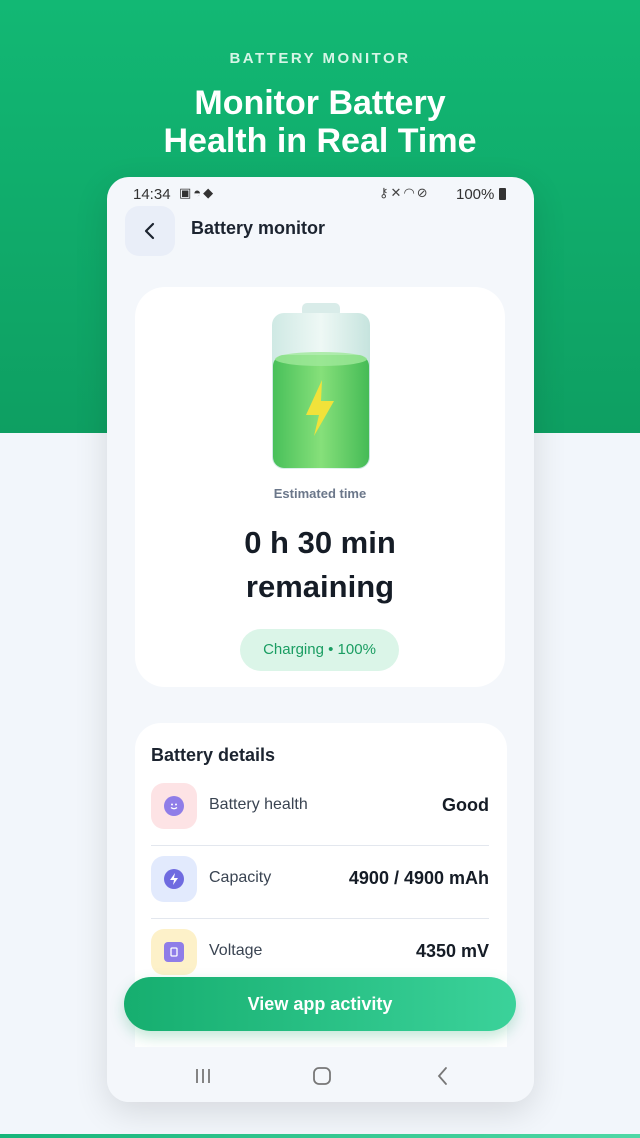 This screenshot has height=1138, width=640. Describe the element at coordinates (452, 951) in the screenshot. I see `detail-value: 4350 mV` at that location.